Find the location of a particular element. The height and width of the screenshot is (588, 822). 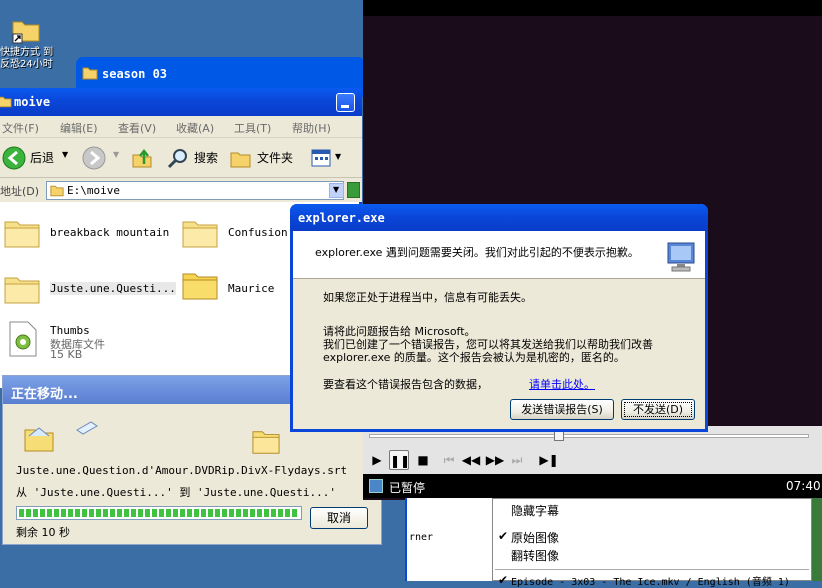

menu-tools: 工具(T) is located at coordinates (252, 128).